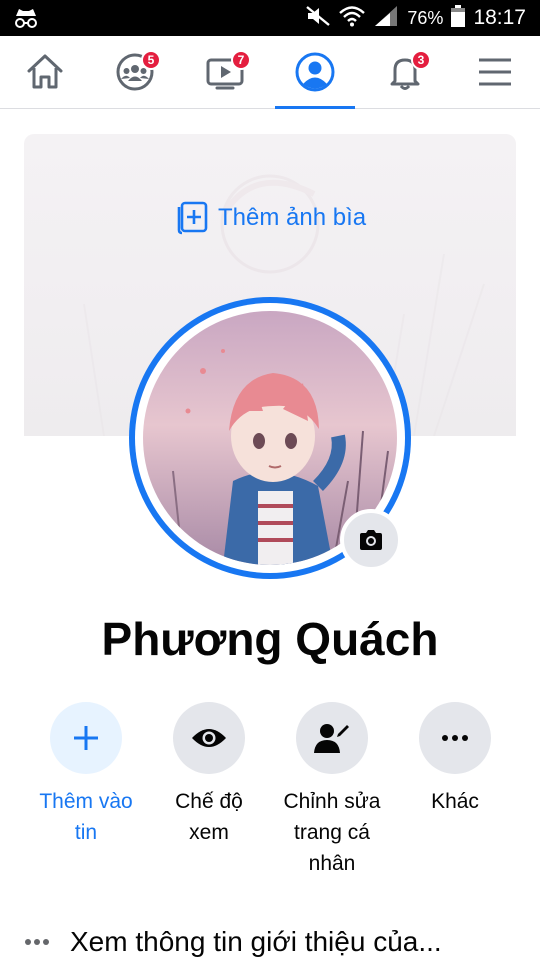 Image resolution: width=540 pixels, height=962 pixels. Describe the element at coordinates (209, 775) in the screenshot. I see `view-as-button: Chế độ xem` at that location.